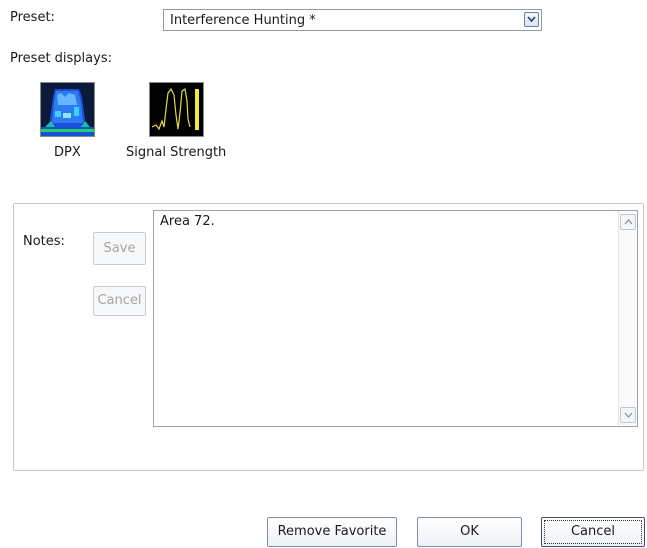 The height and width of the screenshot is (548, 647). Describe the element at coordinates (67, 109) in the screenshot. I see `dpx-spectrum-icon` at that location.